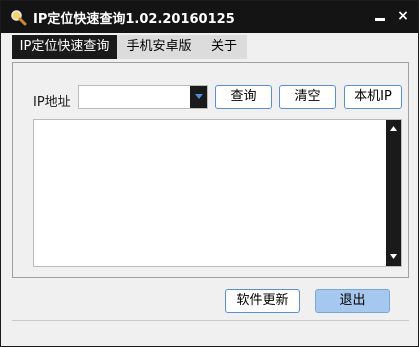  Describe the element at coordinates (373, 97) in the screenshot. I see `local-ip-button: 本机IP` at that location.